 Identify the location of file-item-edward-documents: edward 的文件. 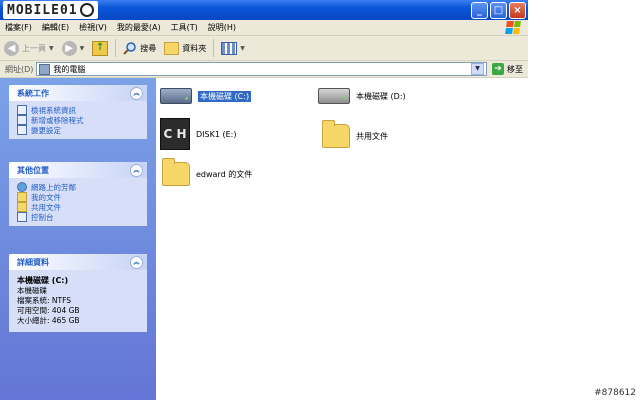
(207, 172).